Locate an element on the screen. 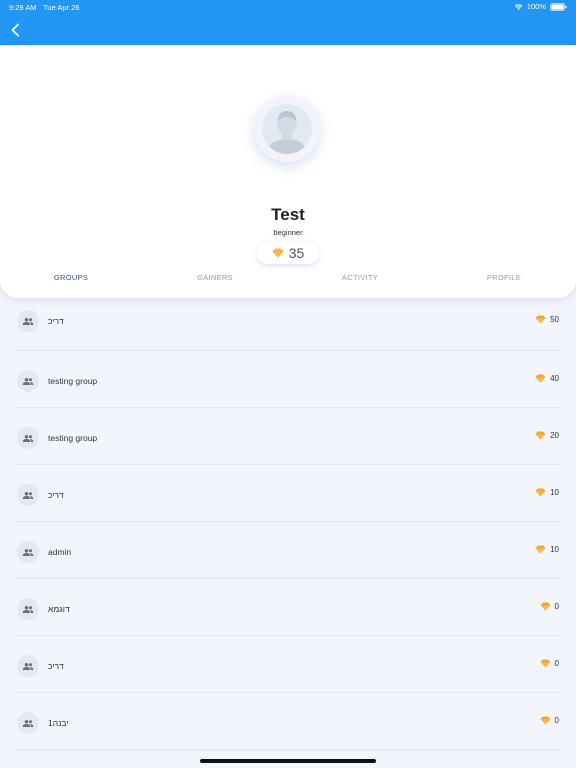 The image size is (576, 768). tab-gainers: GAINERS is located at coordinates (215, 277).